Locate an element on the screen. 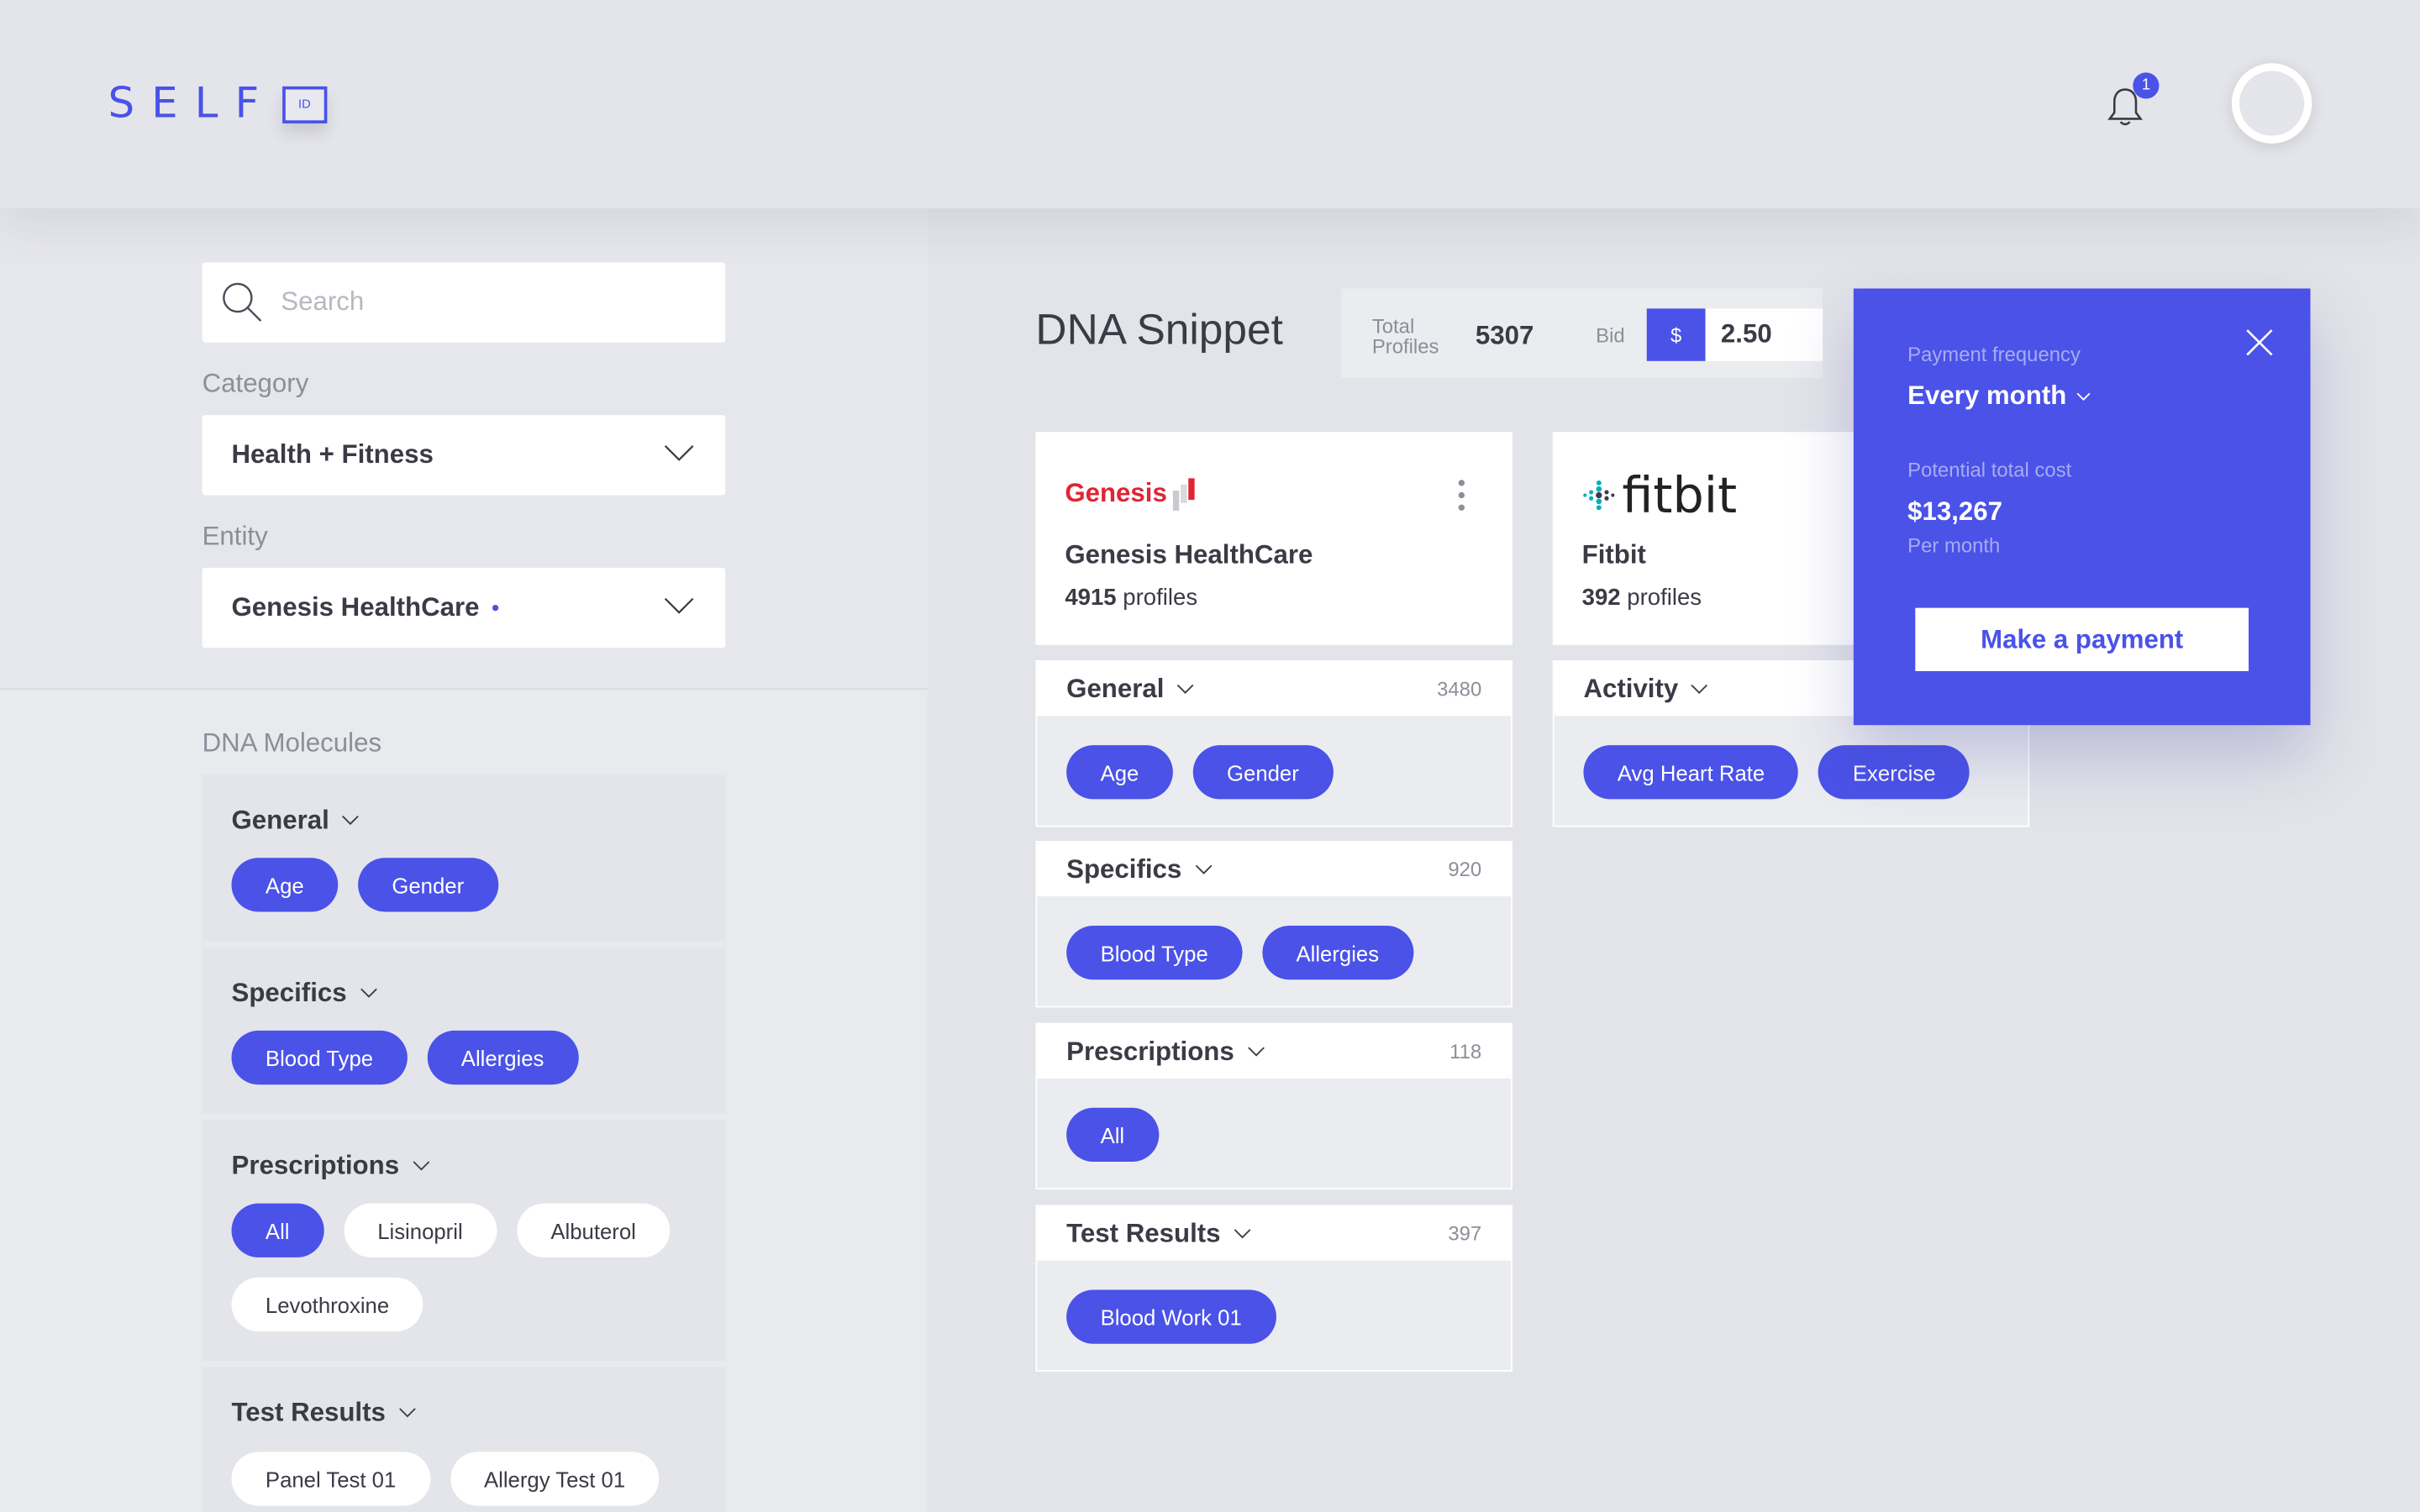  search-box is located at coordinates (464, 302).